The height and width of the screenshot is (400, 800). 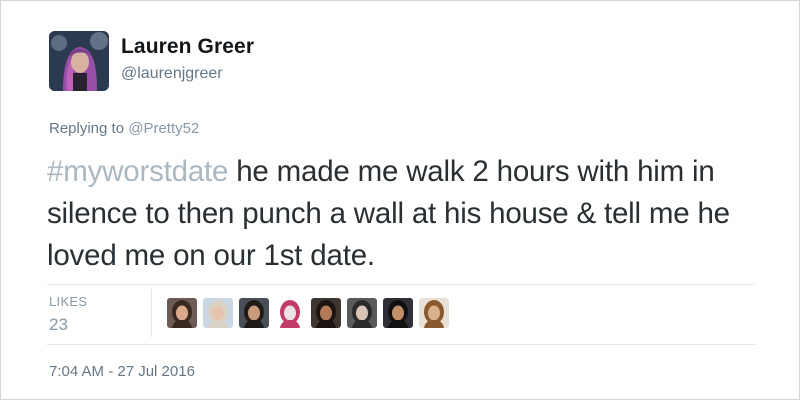 I want to click on likes-count: 23, so click(x=58, y=325).